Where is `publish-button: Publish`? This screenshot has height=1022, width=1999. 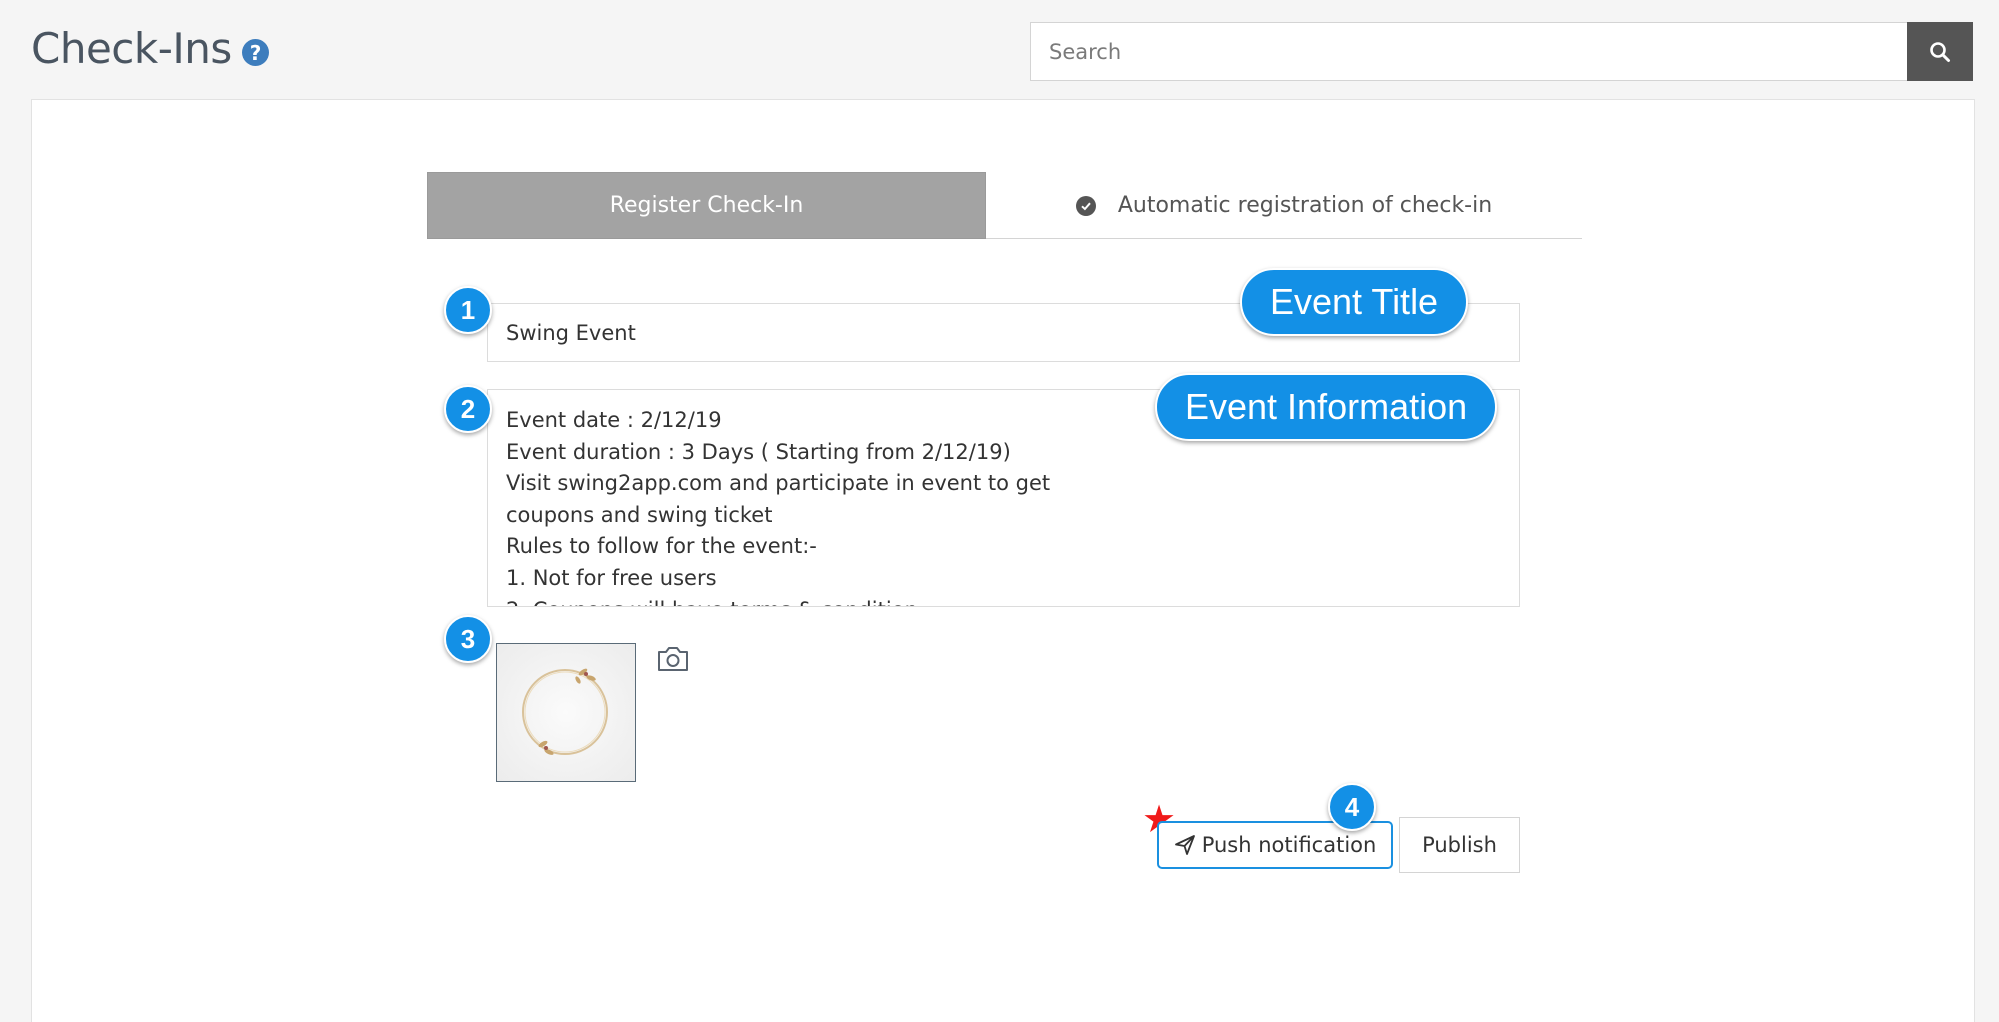 publish-button: Publish is located at coordinates (1459, 845).